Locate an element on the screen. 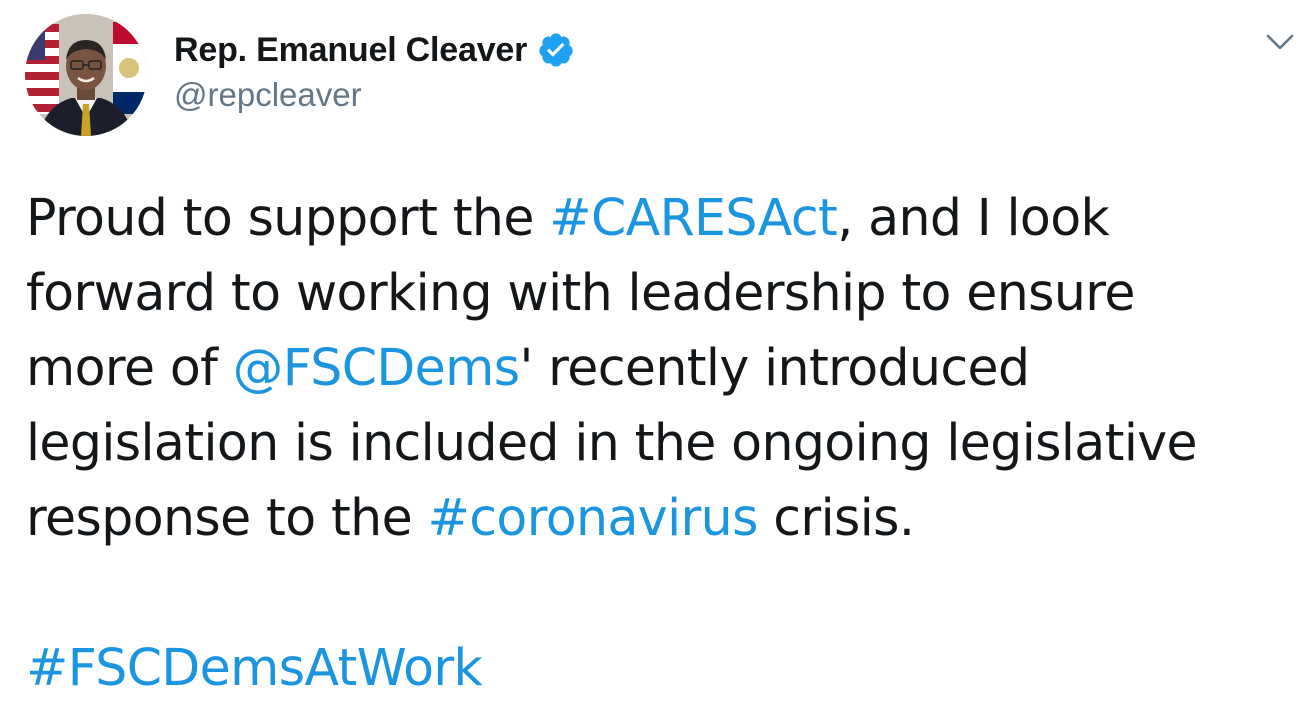 The height and width of the screenshot is (705, 1310). chevron-down-icon is located at coordinates (1280, 42).